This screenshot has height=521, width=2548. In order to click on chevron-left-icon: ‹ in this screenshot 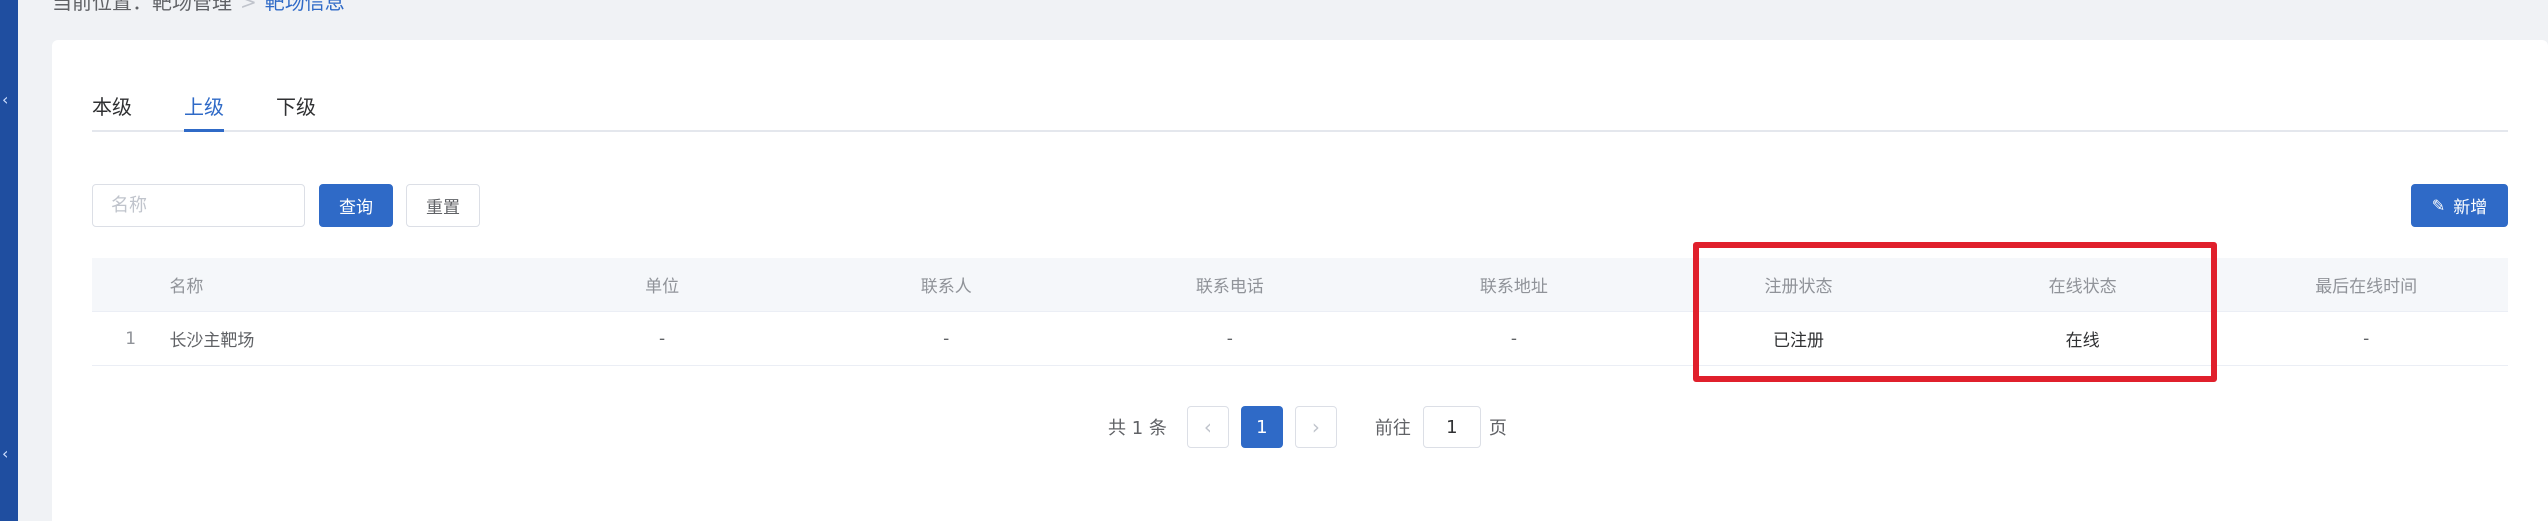, I will do `click(1207, 427)`.